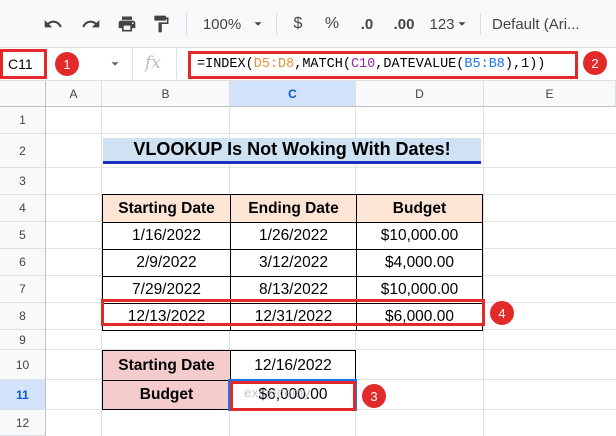 The height and width of the screenshot is (436, 616). What do you see at coordinates (23, 181) in the screenshot?
I see `row-header-3: 3` at bounding box center [23, 181].